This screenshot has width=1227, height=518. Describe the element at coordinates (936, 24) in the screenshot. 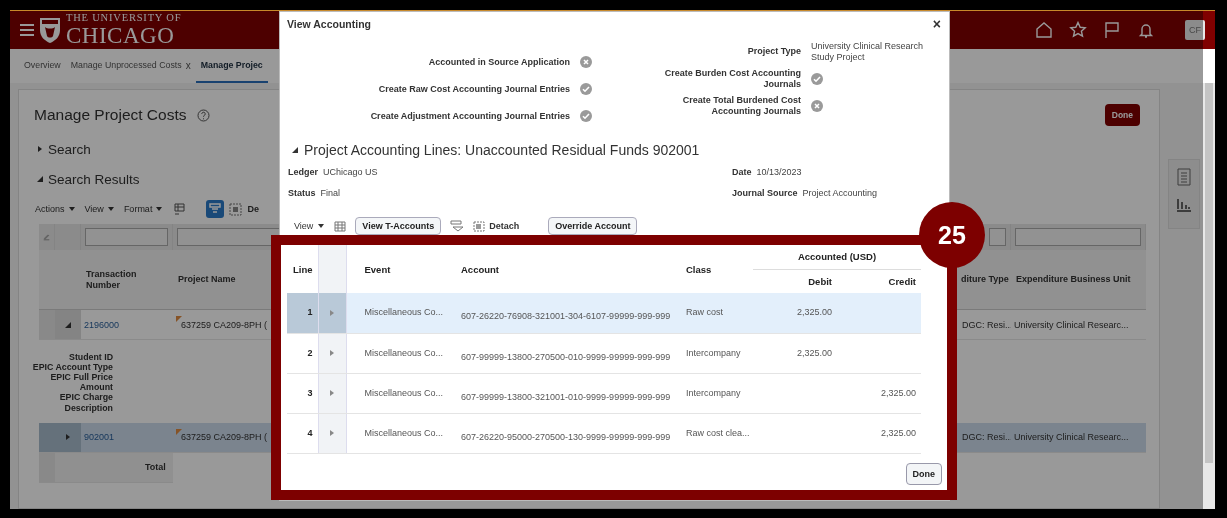

I see `close-icon: ×` at that location.